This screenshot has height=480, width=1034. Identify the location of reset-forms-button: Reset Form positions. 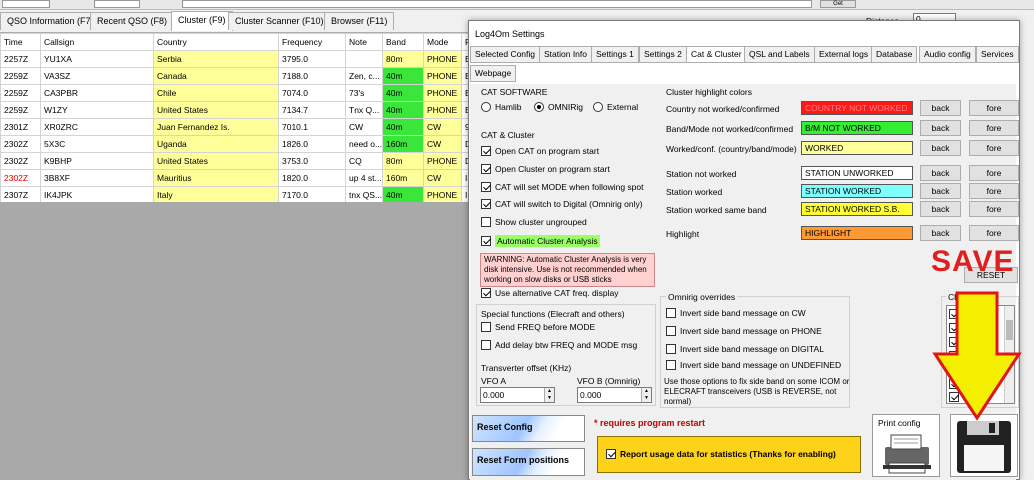
(528, 462).